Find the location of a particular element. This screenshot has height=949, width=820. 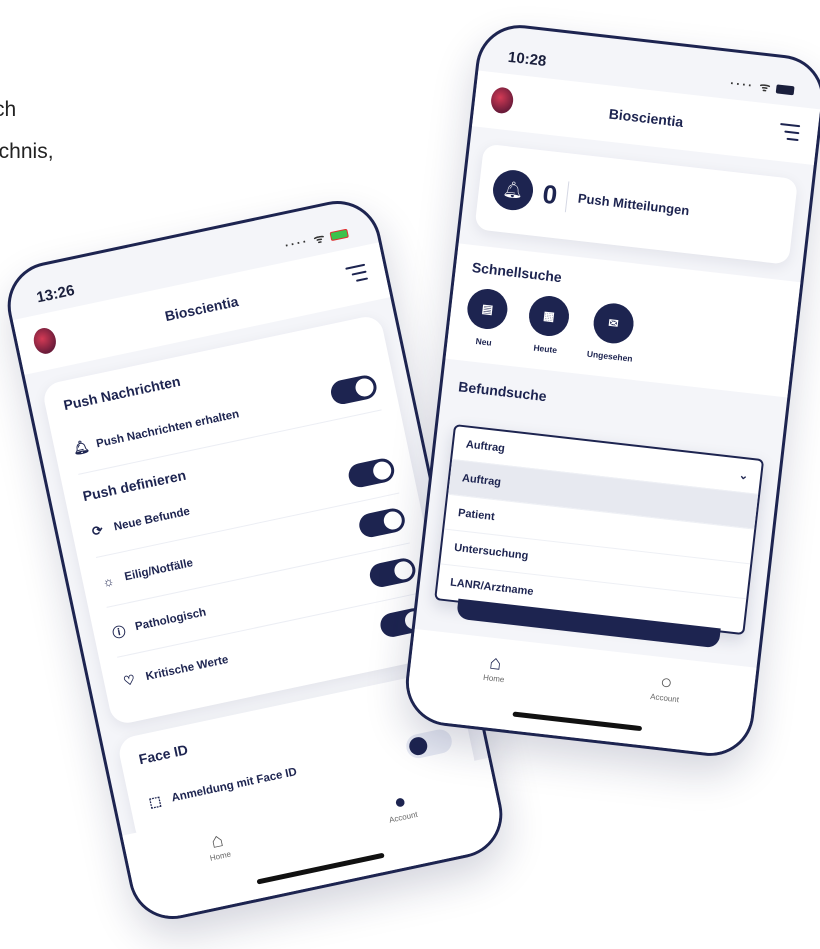

quick-search-ungesehen: ✉ Ungesehen is located at coordinates (612, 332).